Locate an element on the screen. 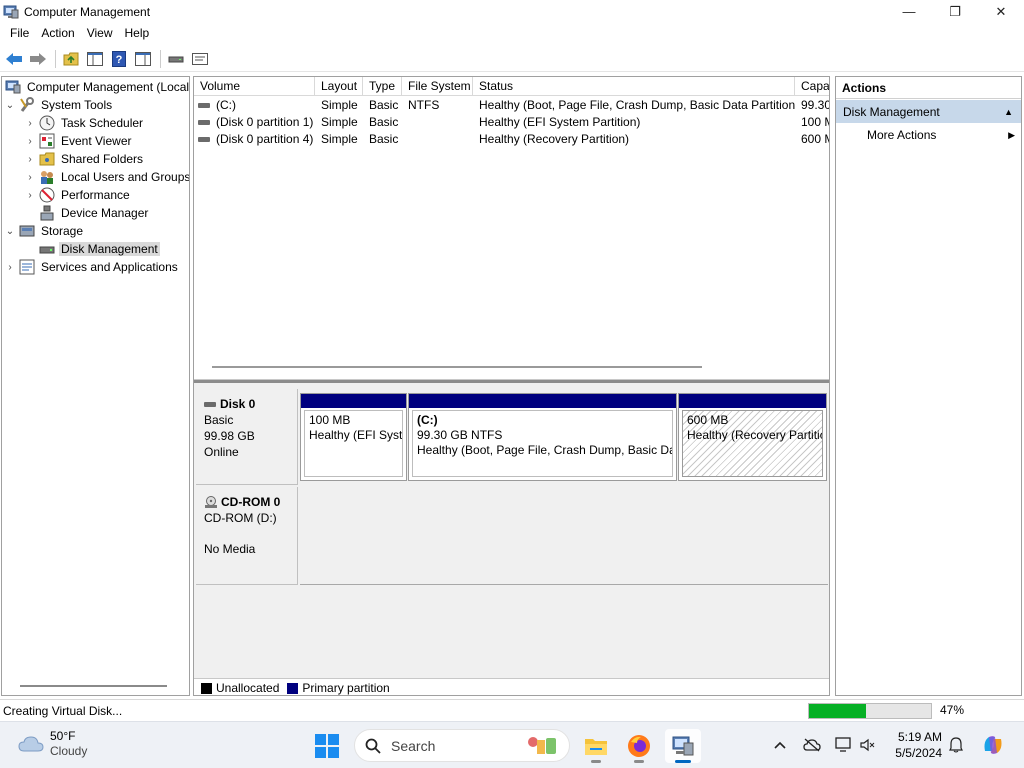  clock-time: 5:19 AM is located at coordinates (919, 737).